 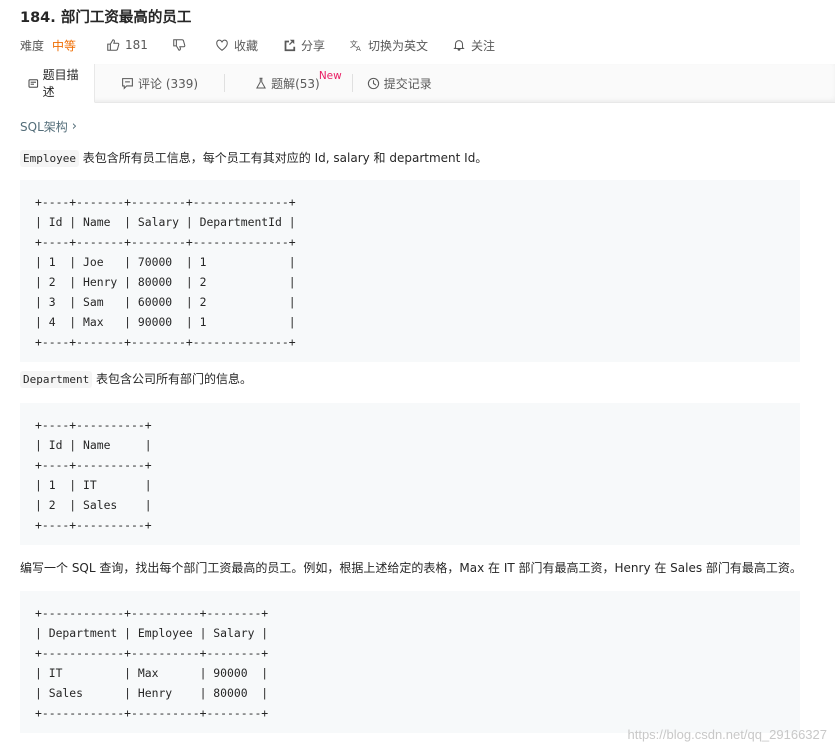 What do you see at coordinates (136, 45) in the screenshot?
I see `like-count: 181` at bounding box center [136, 45].